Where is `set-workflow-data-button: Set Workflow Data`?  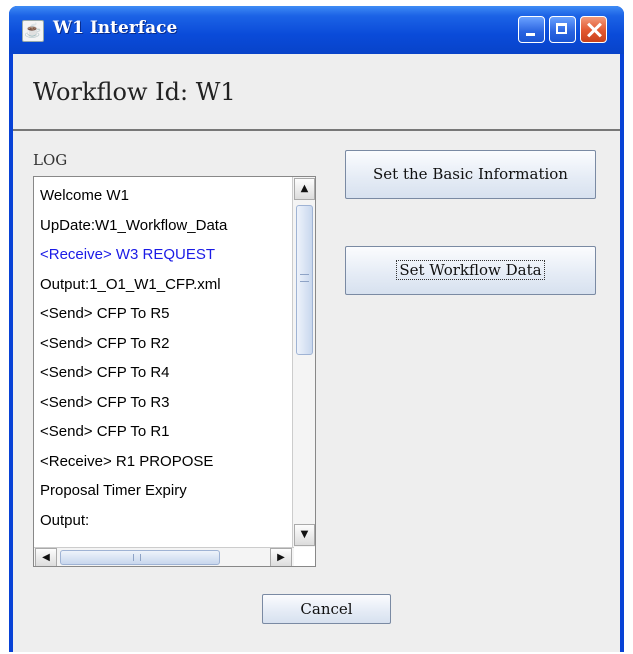
set-workflow-data-button: Set Workflow Data is located at coordinates (470, 270).